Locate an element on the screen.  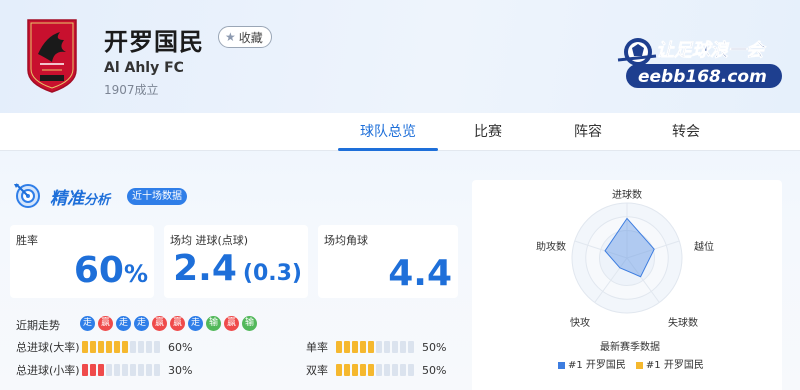
over-rate-row: 总进球(大率) 60% is located at coordinates (104, 347).